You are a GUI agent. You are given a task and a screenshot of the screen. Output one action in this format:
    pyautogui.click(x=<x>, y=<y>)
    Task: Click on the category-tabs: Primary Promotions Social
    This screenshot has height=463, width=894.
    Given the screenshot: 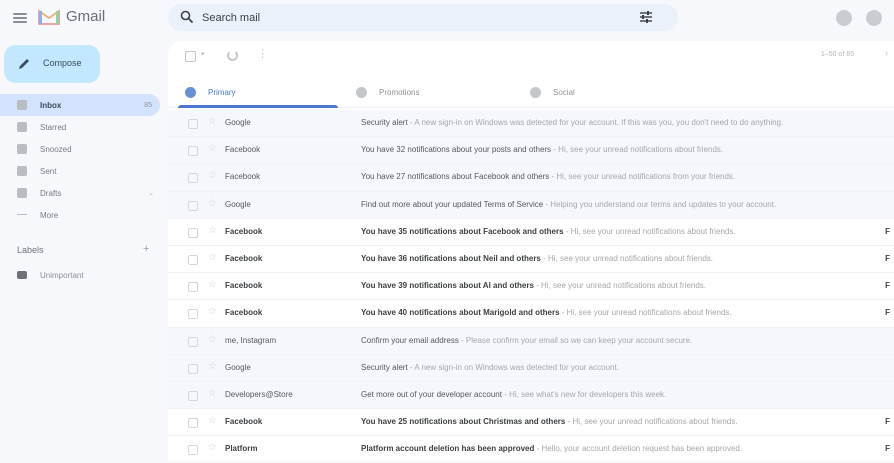 What is the action you would take?
    pyautogui.click(x=531, y=92)
    